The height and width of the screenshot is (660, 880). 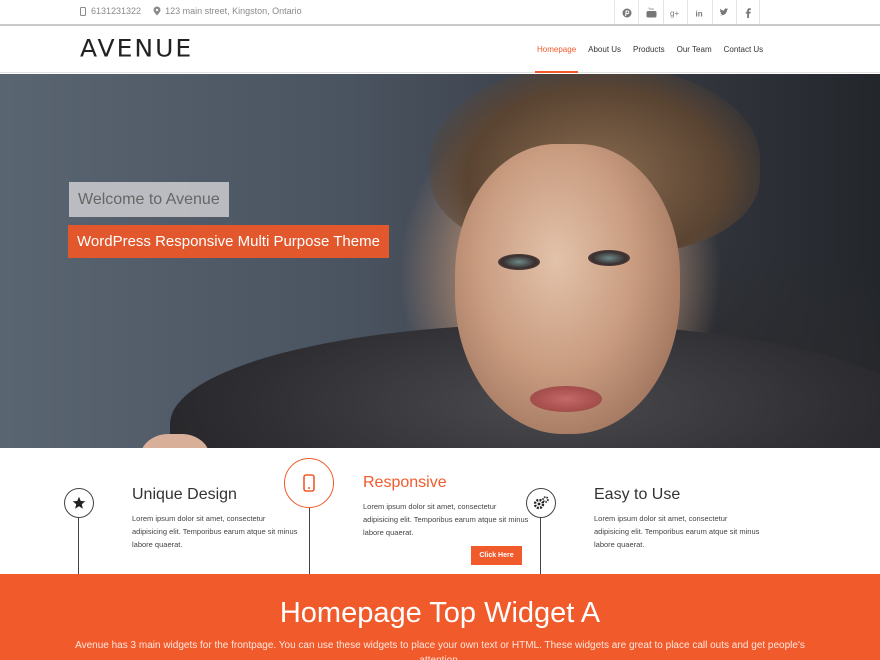 What do you see at coordinates (496, 555) in the screenshot?
I see `click-here-button: Click Here` at bounding box center [496, 555].